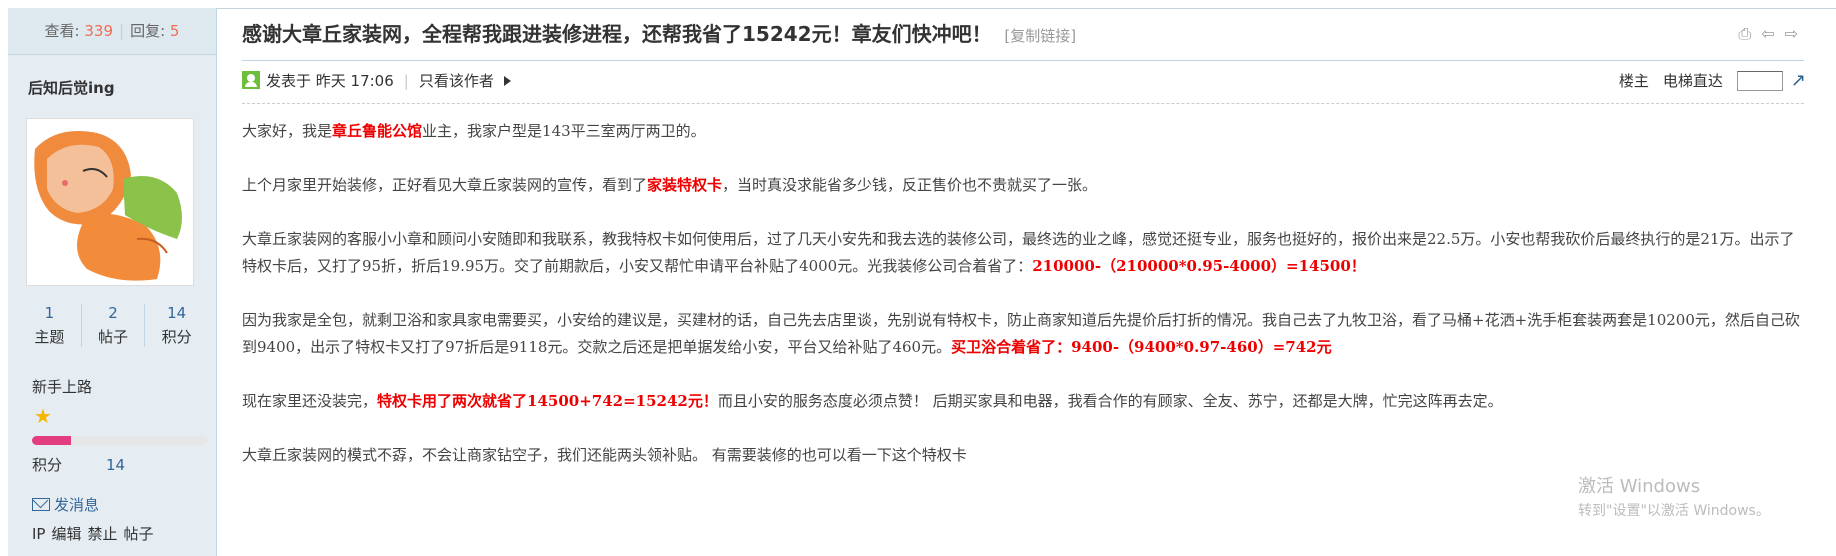 The image size is (1836, 556). Describe the element at coordinates (49, 325) in the screenshot. I see `count-threads: 1 主题` at that location.